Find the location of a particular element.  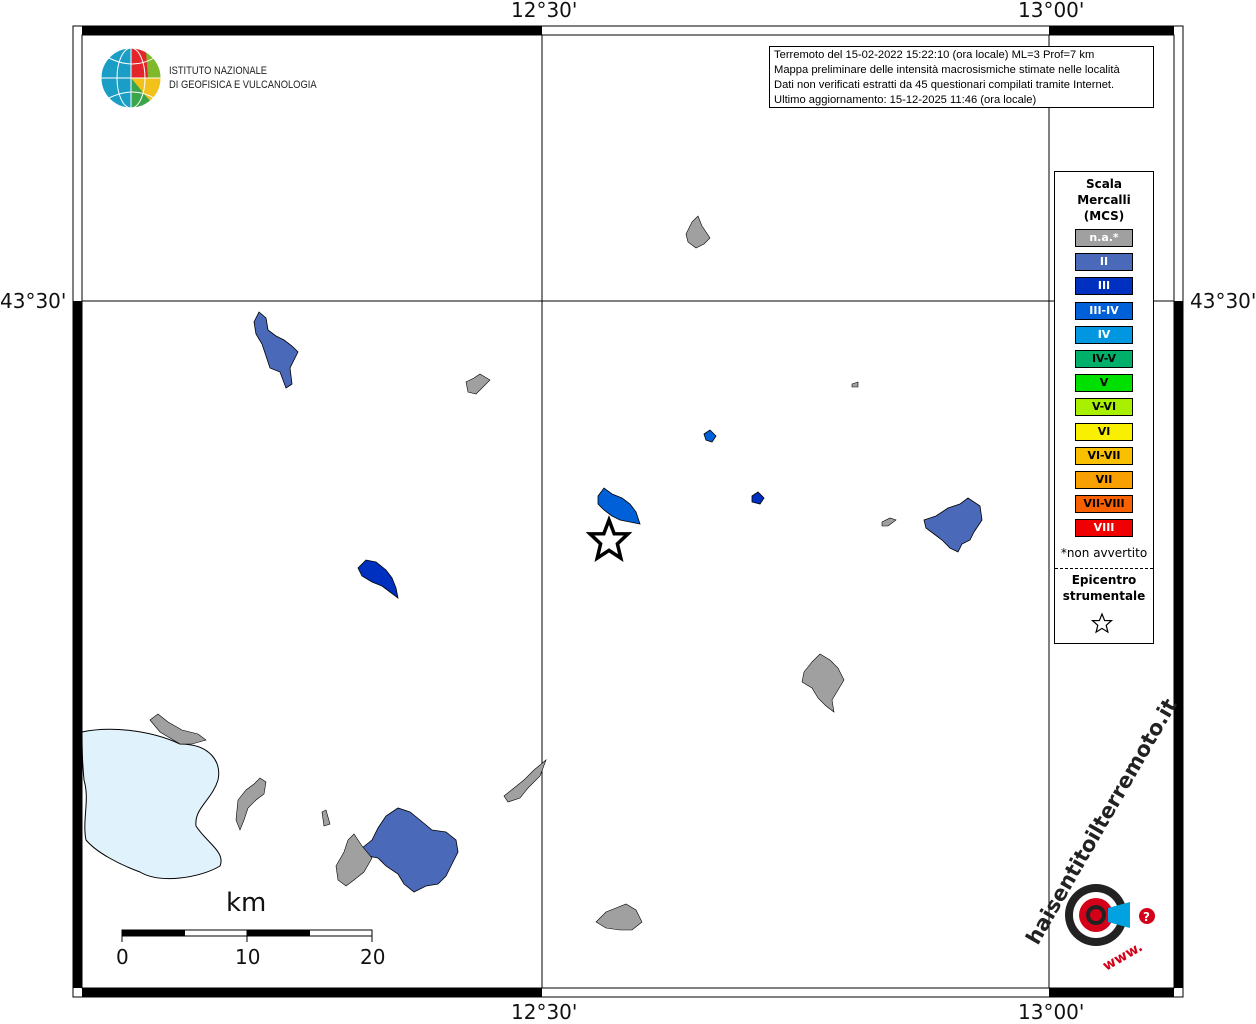

locality-na-east-small is located at coordinates (889, 522).